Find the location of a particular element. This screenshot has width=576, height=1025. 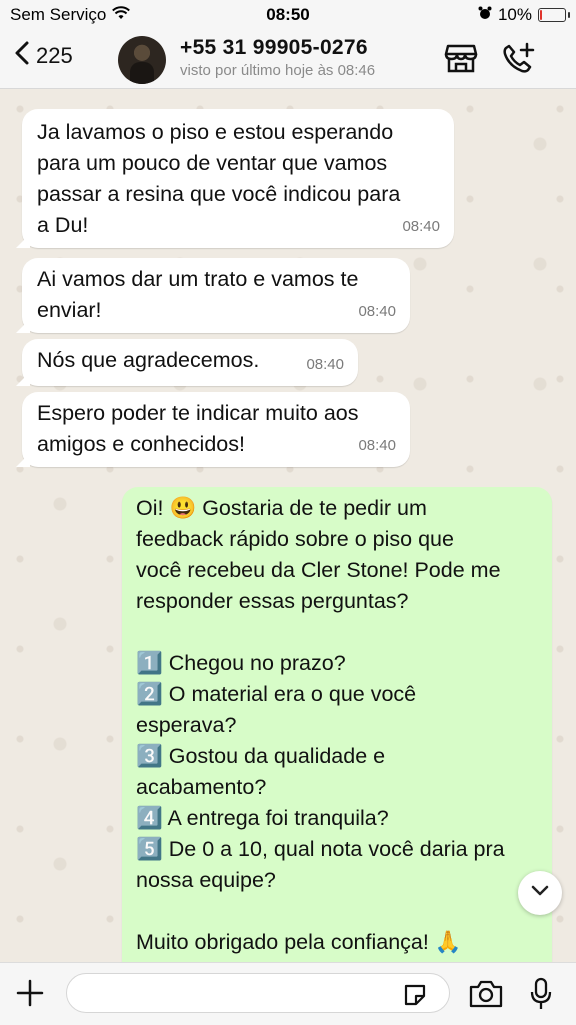

add-call-icon is located at coordinates (518, 61).